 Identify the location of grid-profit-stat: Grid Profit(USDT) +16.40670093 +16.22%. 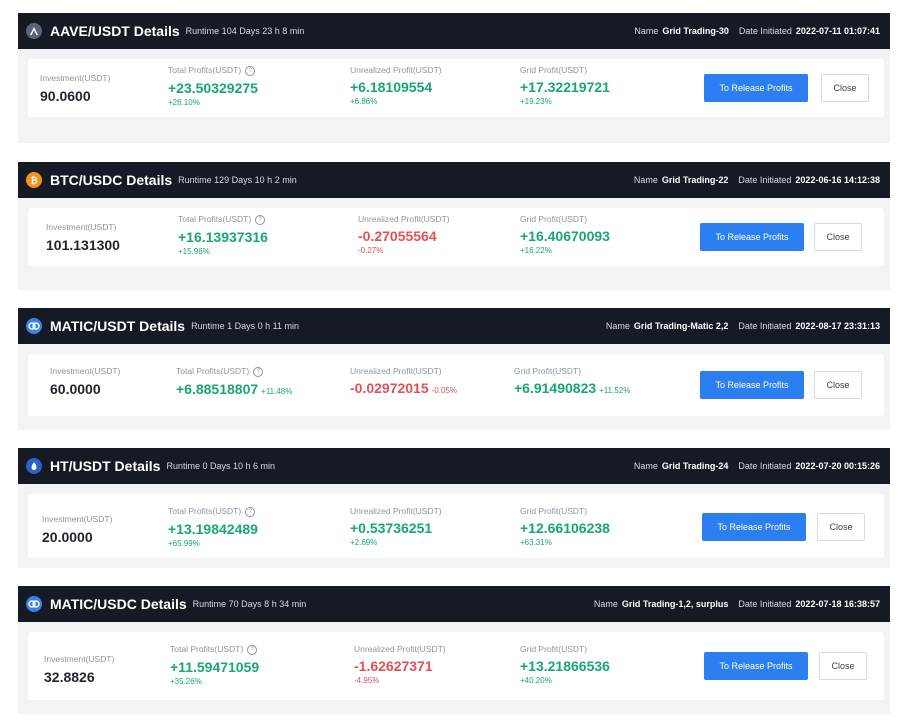
(565, 234).